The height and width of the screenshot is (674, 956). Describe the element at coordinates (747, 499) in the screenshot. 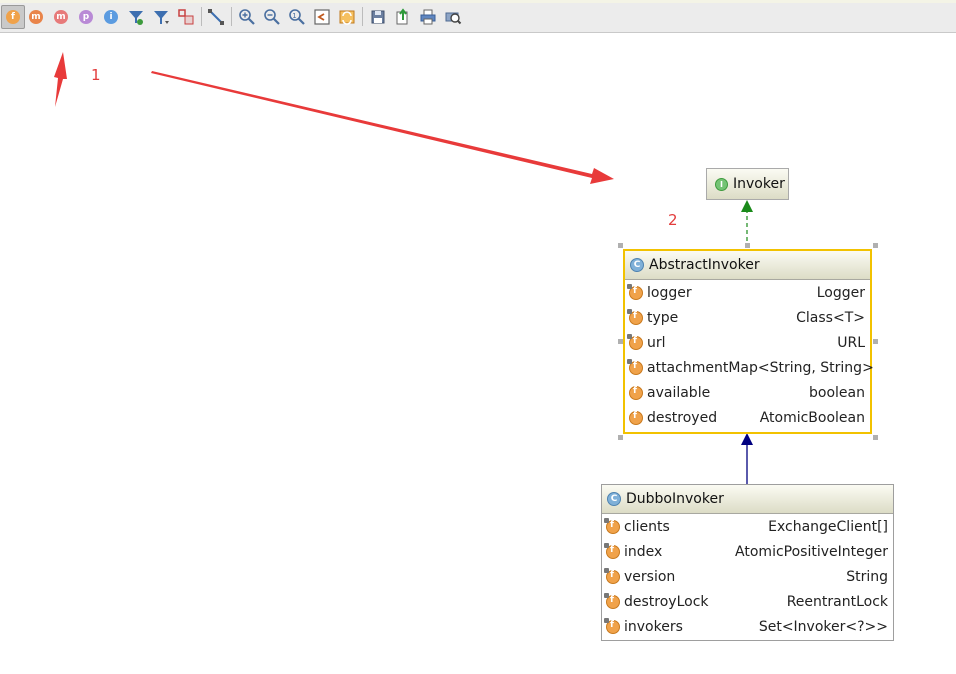

I see `dubbo-invoker-node-header: C DubboInvoker` at that location.